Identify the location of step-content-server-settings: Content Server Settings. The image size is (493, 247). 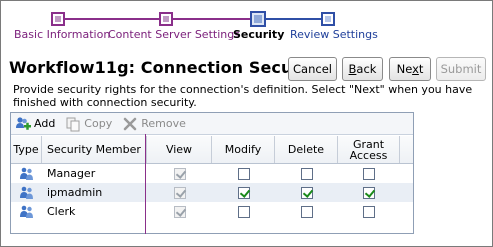
(174, 34).